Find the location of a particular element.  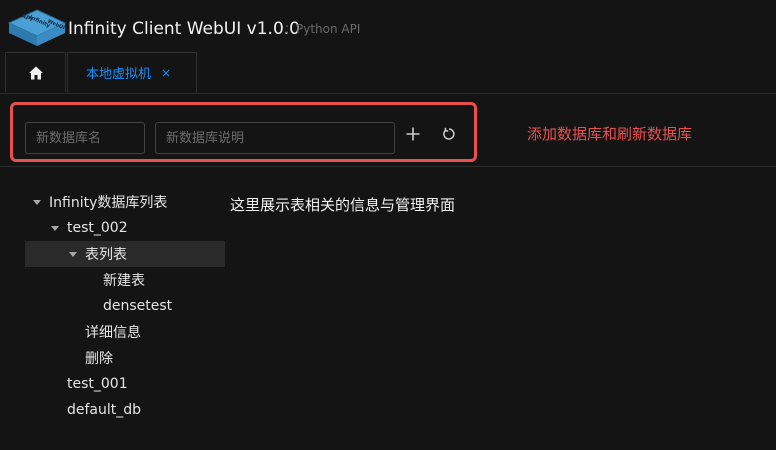

tab-bar: 本地虚拟机 × is located at coordinates (388, 73).